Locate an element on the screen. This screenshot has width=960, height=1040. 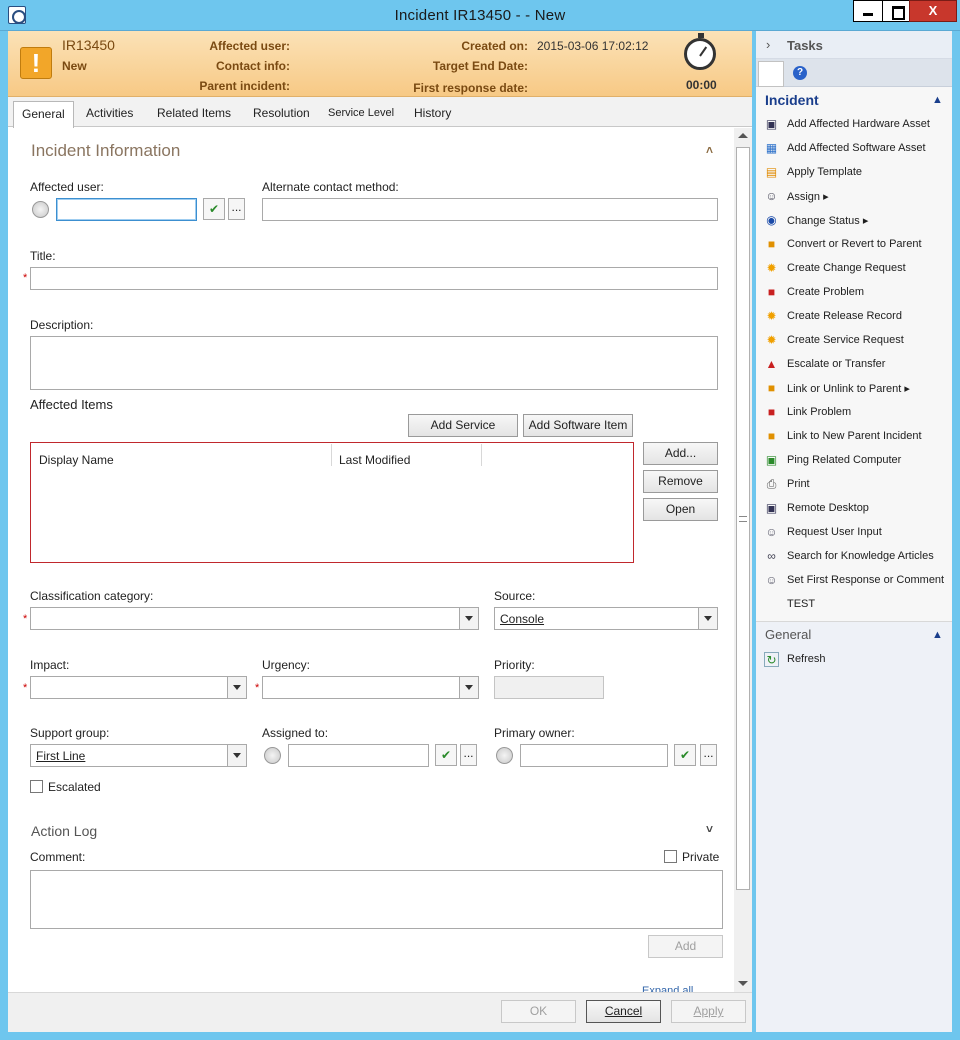
tab-related-items: Related Items is located at coordinates (194, 114).